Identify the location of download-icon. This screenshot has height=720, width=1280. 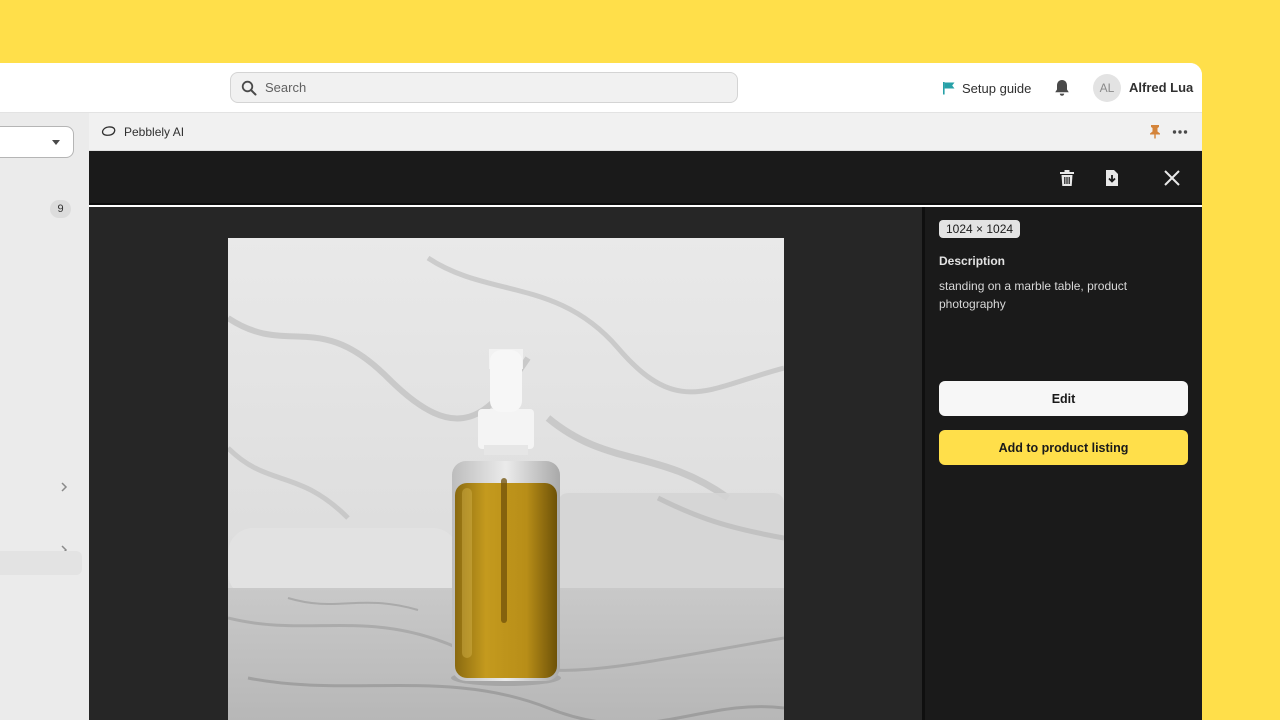
(1112, 178).